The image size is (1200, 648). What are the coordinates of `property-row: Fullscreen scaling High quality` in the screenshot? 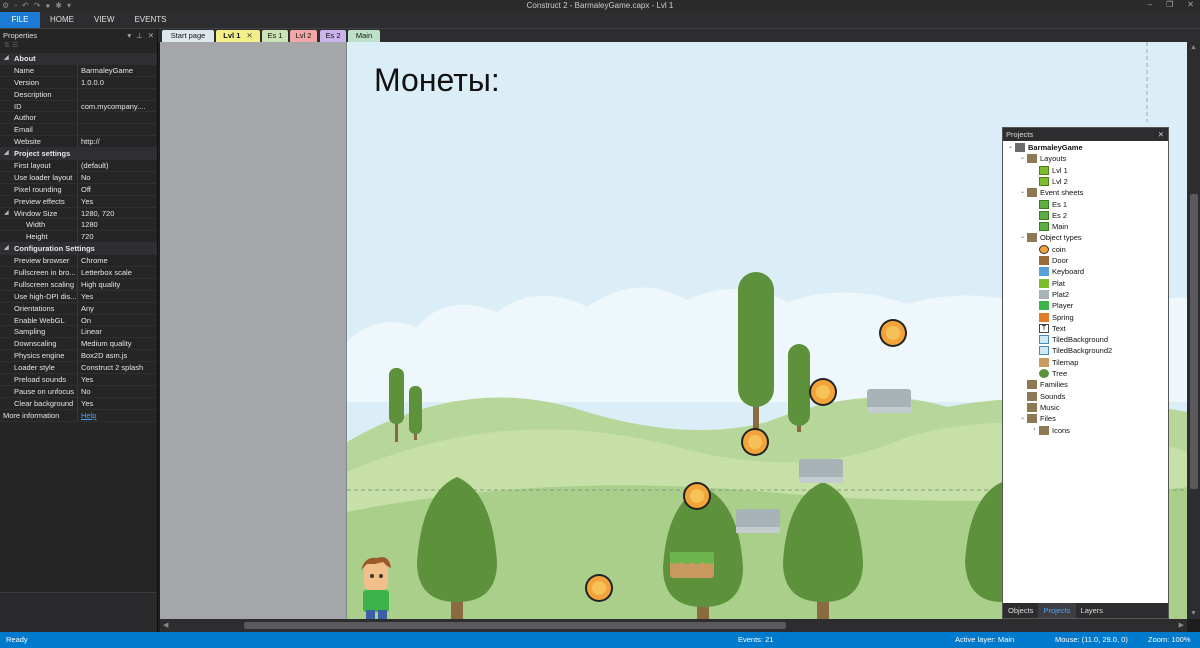 It's located at (78, 284).